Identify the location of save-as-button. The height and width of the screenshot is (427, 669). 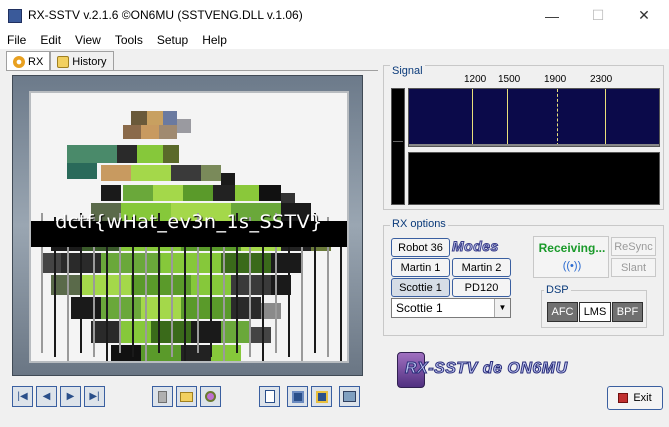
(321, 396).